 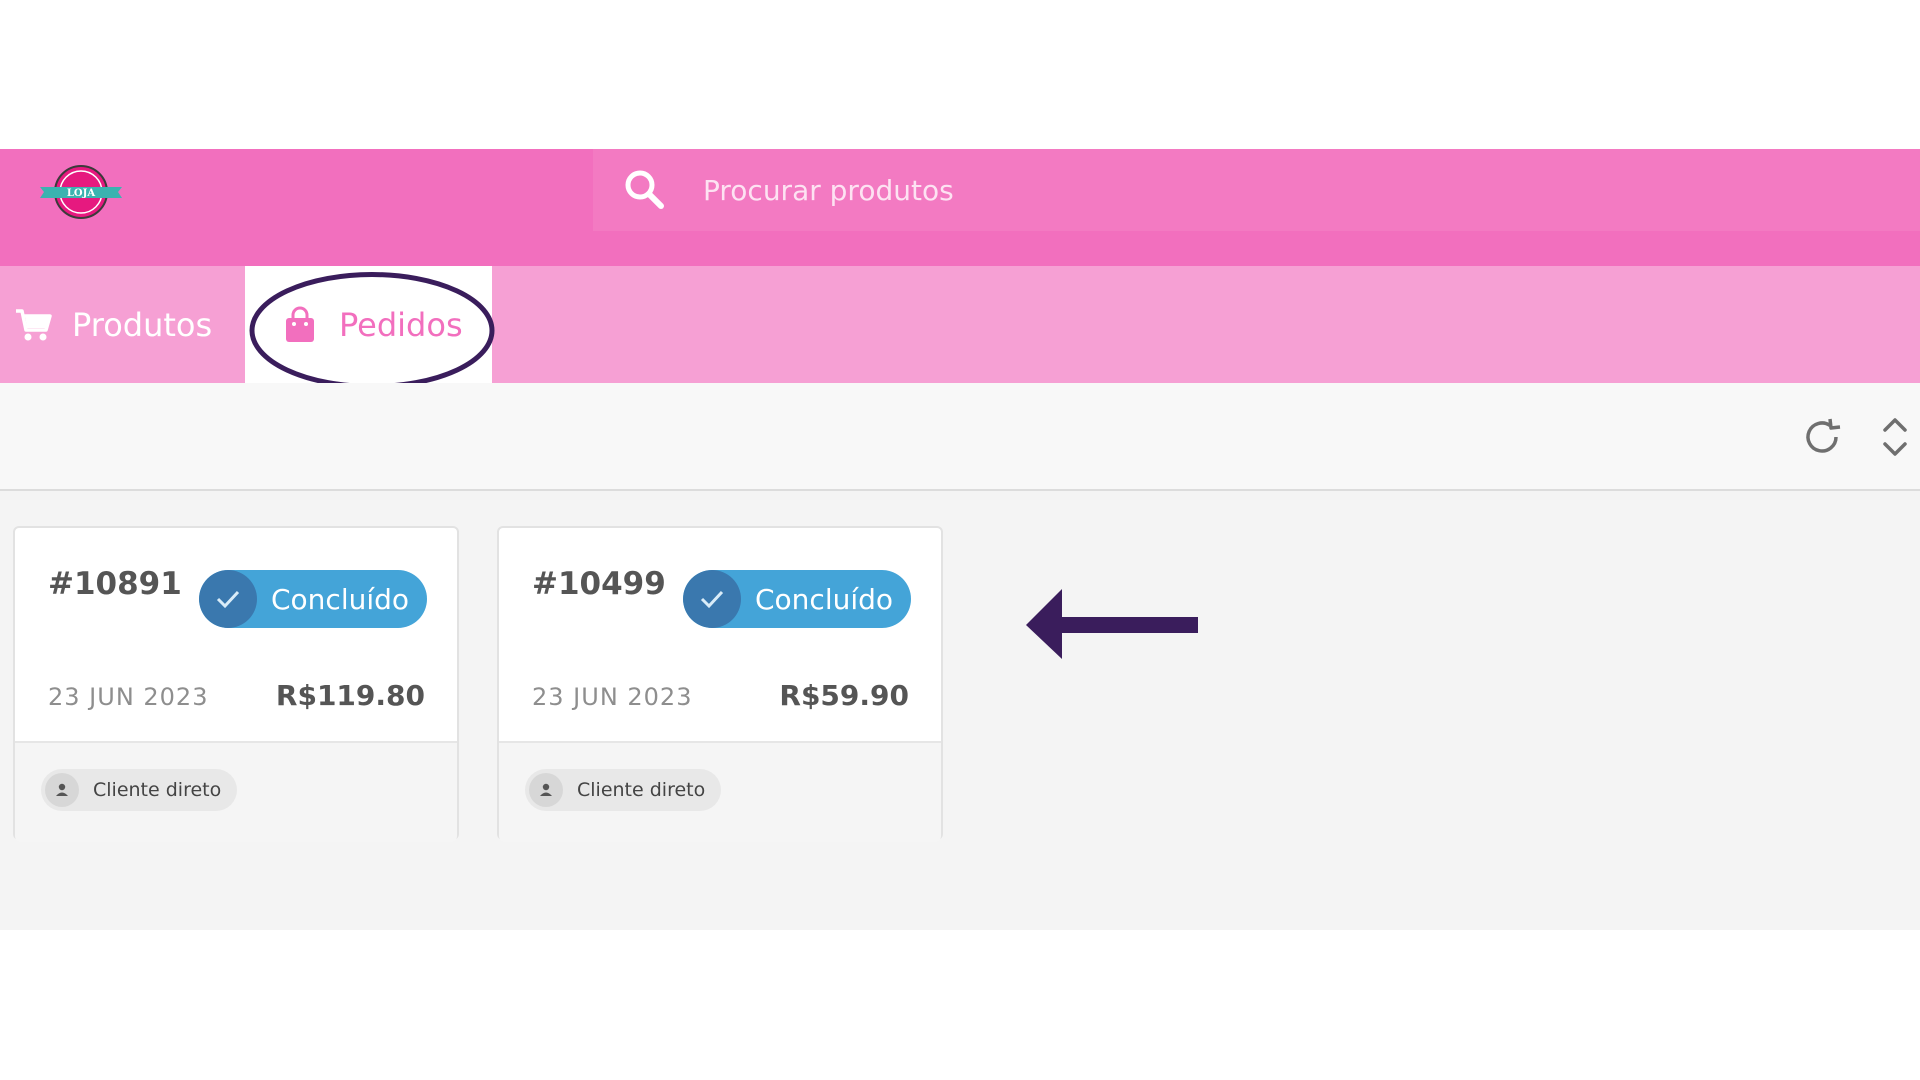 I want to click on order-id: #10891, so click(x=115, y=584).